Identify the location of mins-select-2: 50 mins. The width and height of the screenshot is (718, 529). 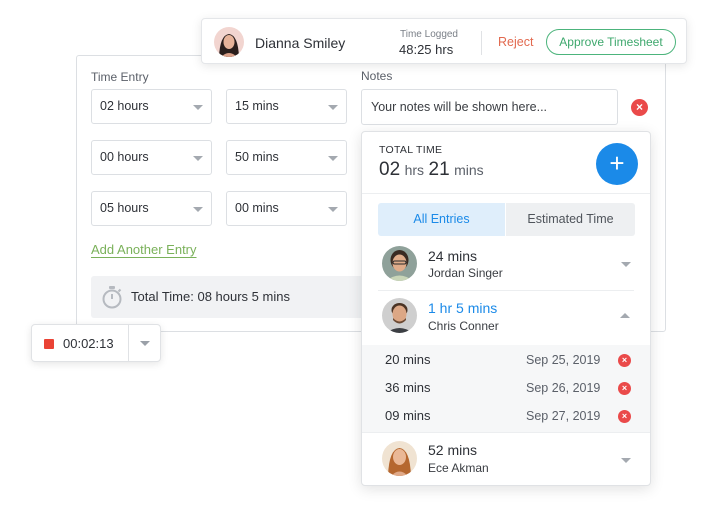
(286, 157).